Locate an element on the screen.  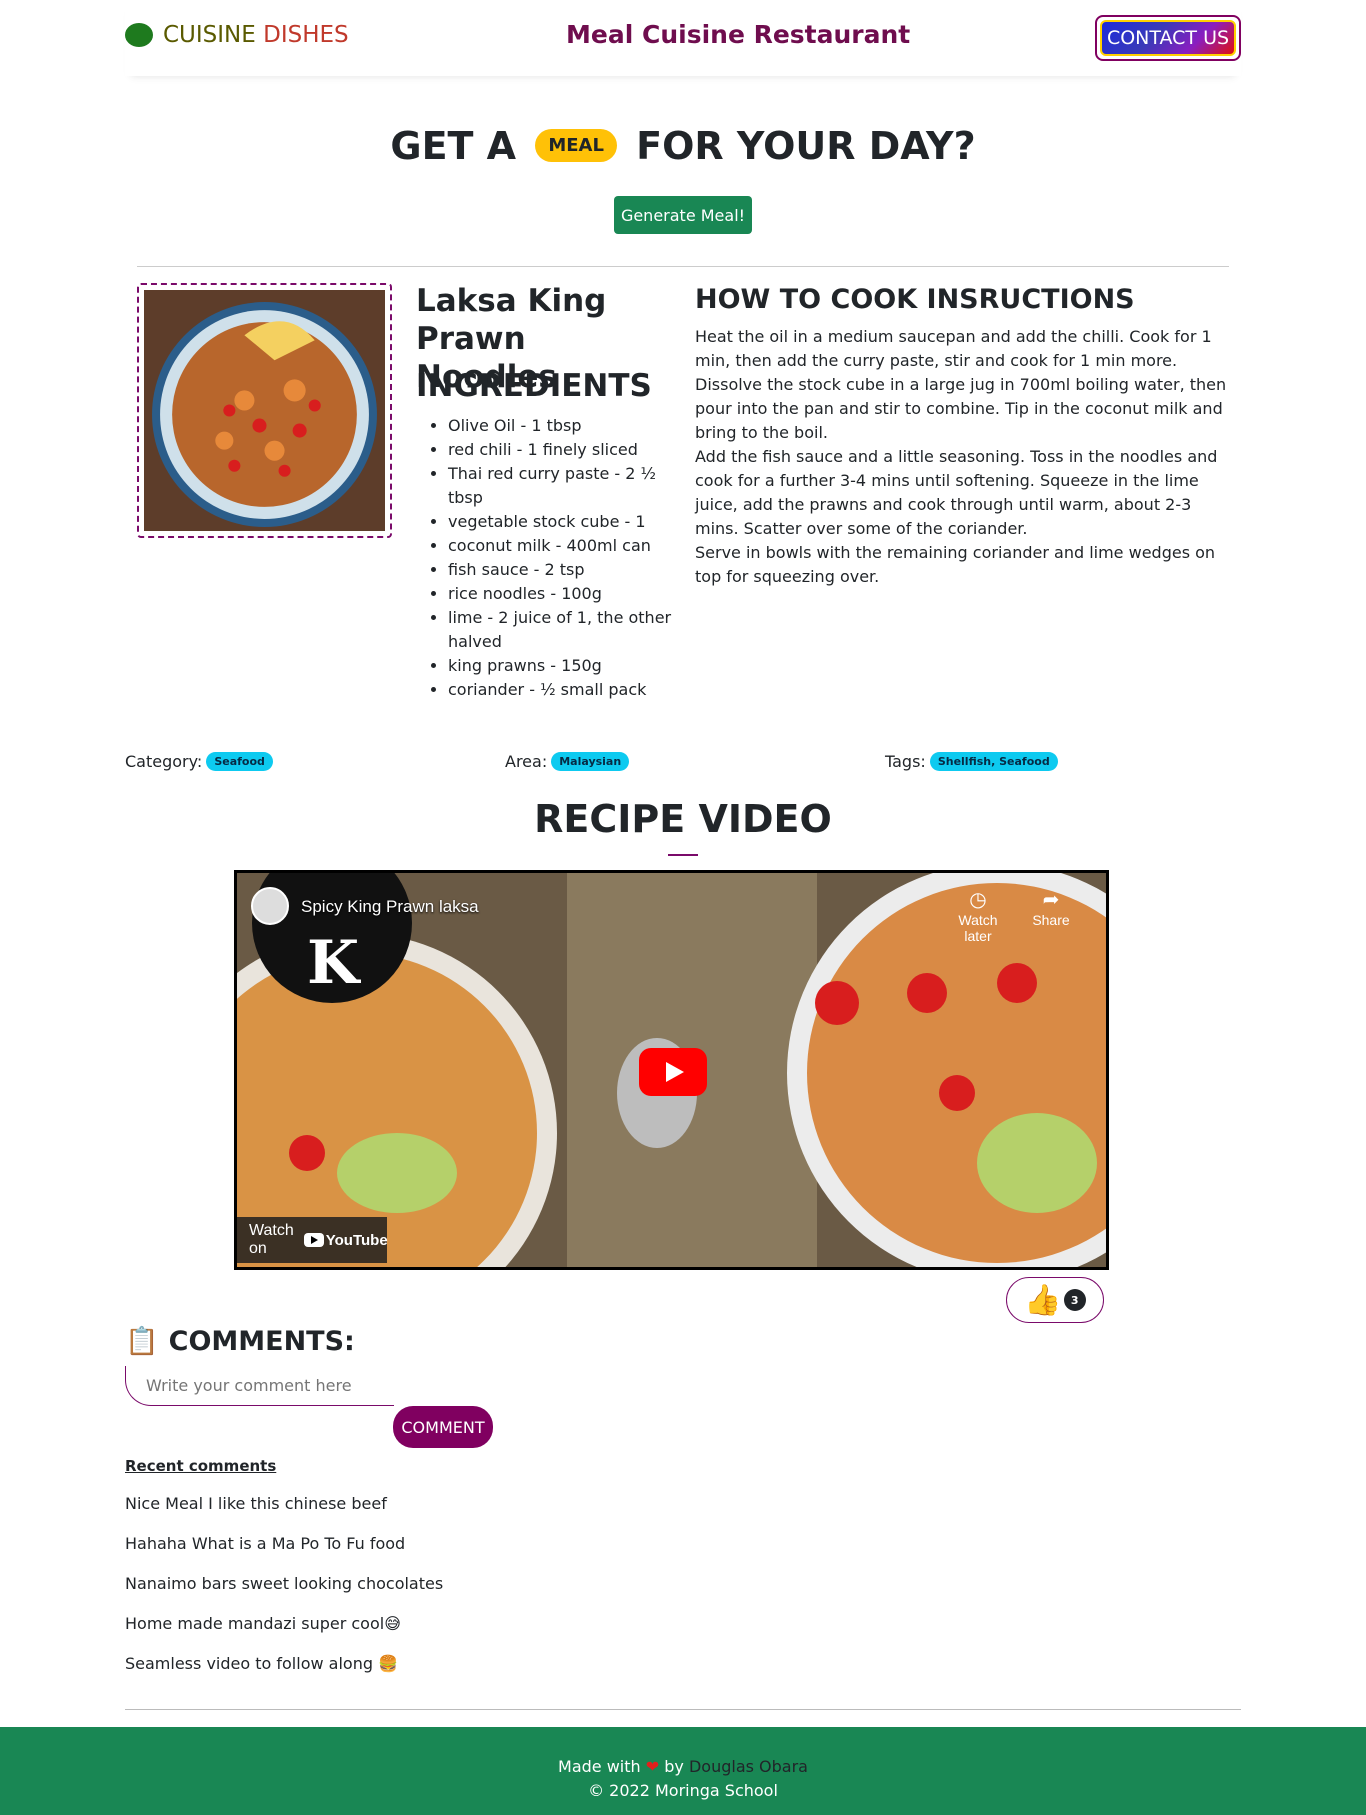
ingredient-item: red chili - 1 finely sliced is located at coordinates (563, 450).